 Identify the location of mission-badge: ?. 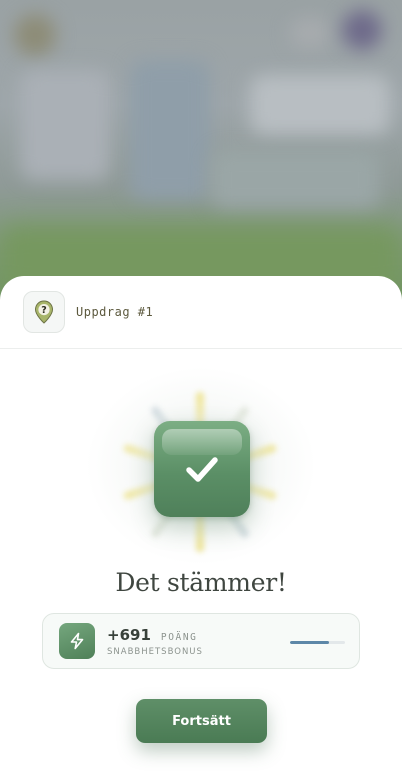
(44, 312).